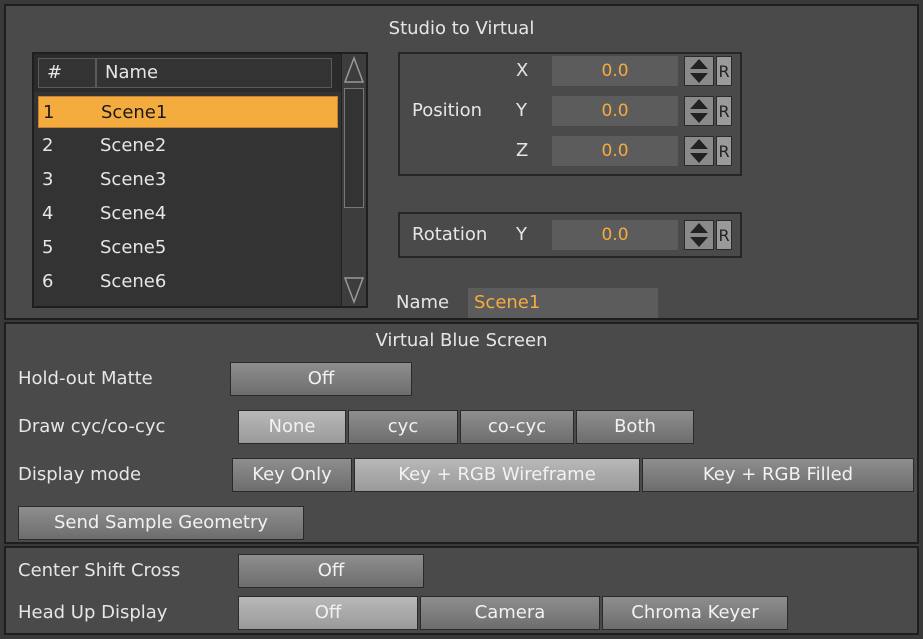 This screenshot has width=923, height=639. I want to click on send-sample-geometry-button: Send Sample Geometry, so click(161, 523).